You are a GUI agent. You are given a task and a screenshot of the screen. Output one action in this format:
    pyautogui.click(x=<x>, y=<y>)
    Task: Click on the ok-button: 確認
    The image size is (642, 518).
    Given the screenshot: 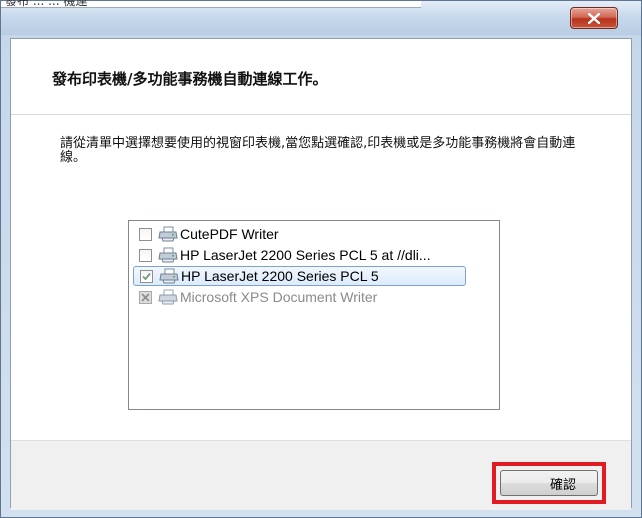 What is the action you would take?
    pyautogui.click(x=549, y=483)
    